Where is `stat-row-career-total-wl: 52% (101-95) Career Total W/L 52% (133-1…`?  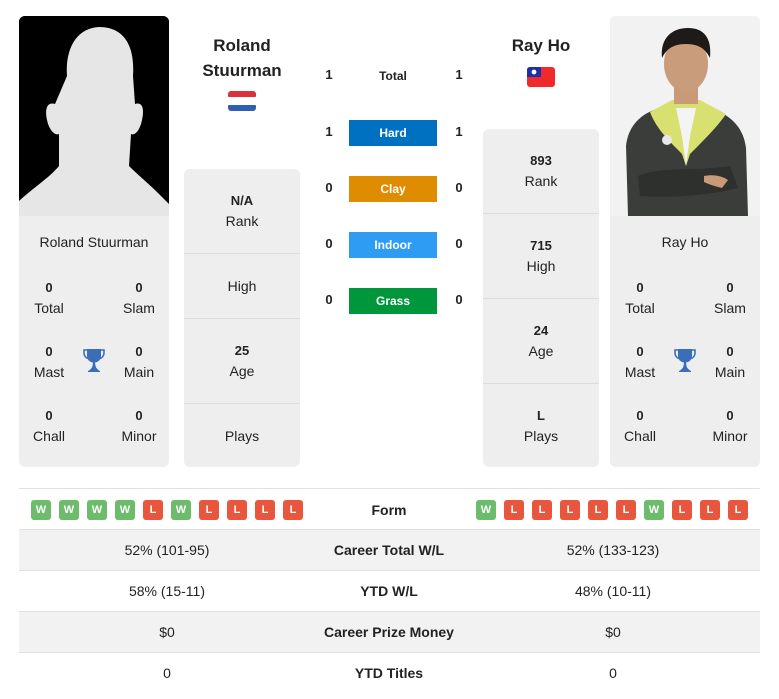 stat-row-career-total-wl: 52% (101-95) Career Total W/L 52% (133-1… is located at coordinates (389, 550).